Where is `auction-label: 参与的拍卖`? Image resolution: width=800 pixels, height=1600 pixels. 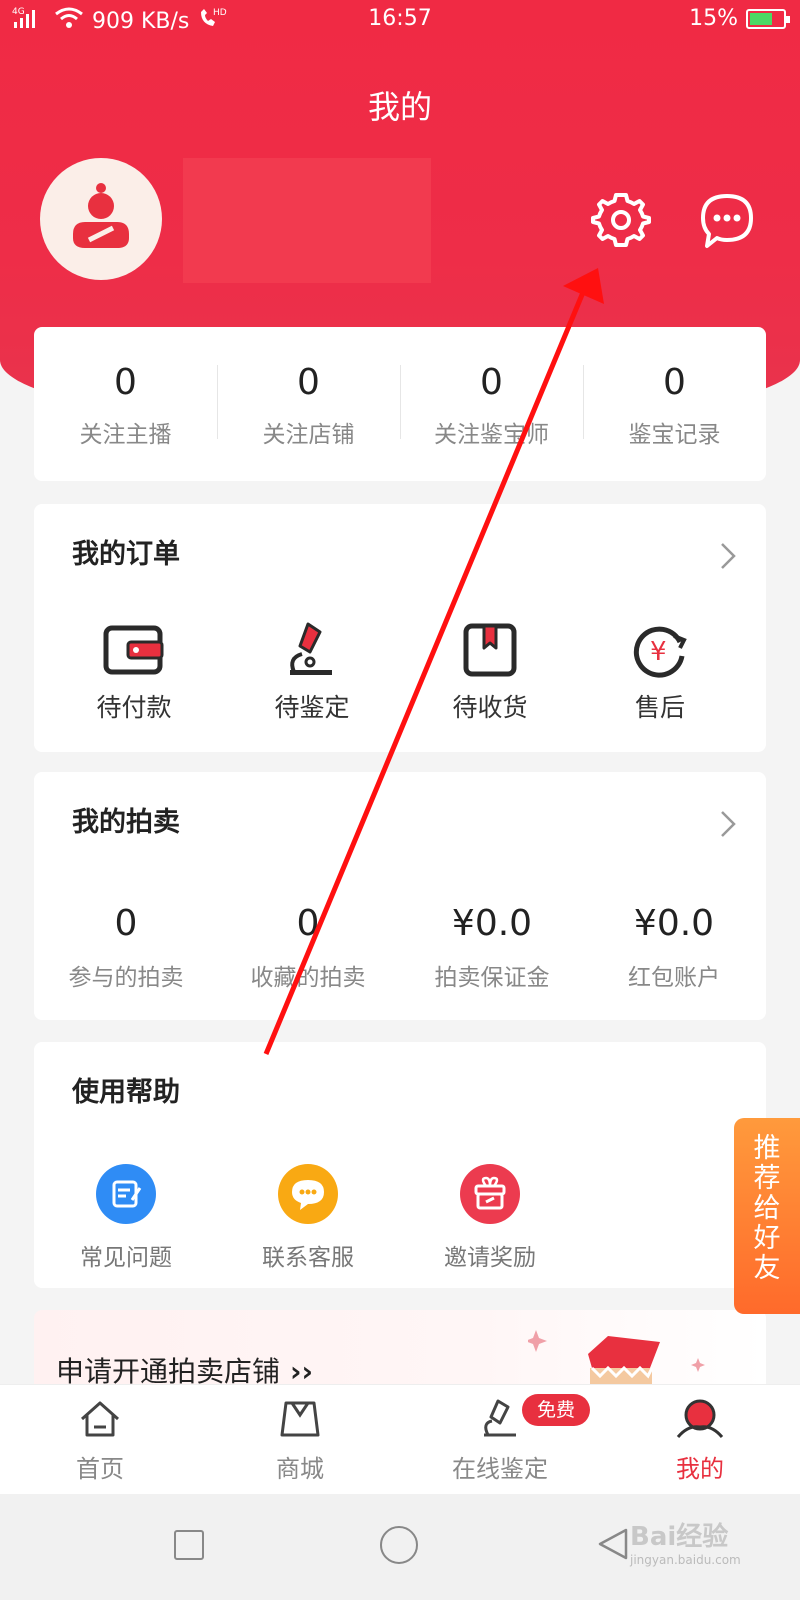
auction-label: 参与的拍卖 is located at coordinates (126, 978).